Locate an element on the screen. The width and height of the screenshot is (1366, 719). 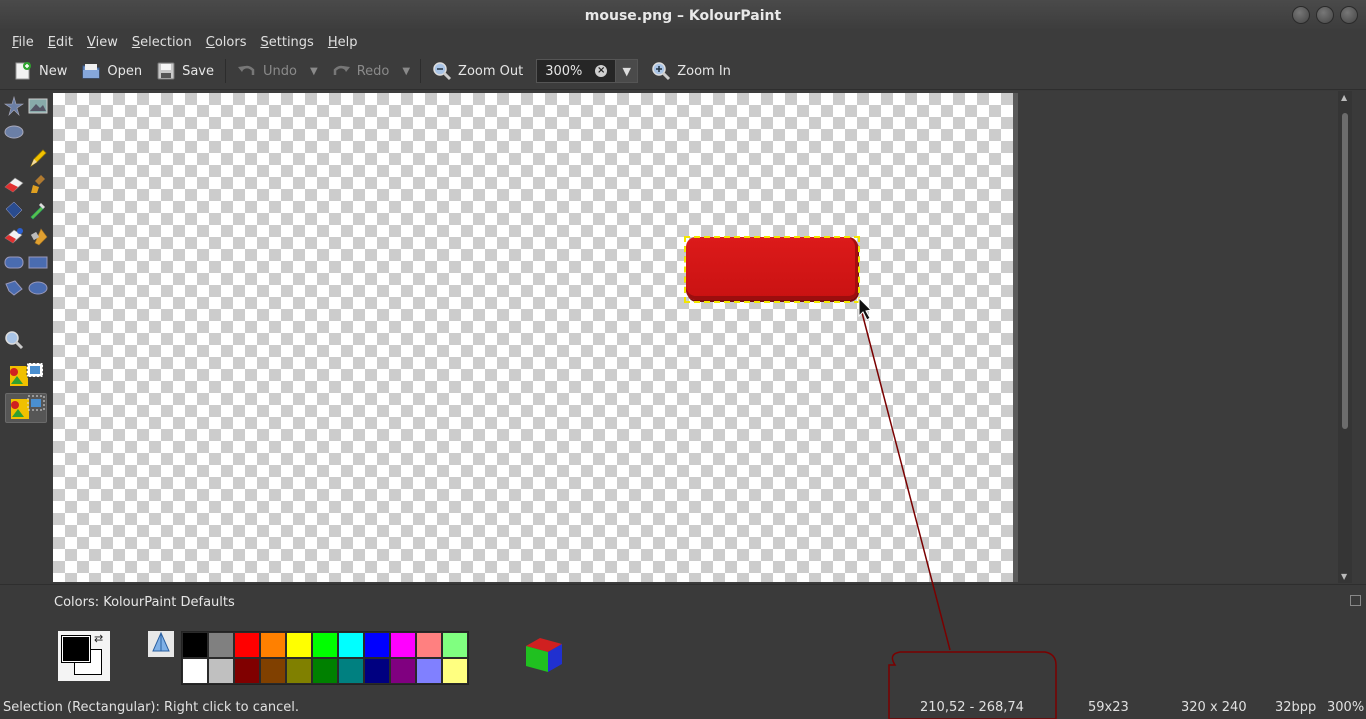
zoom-in-icon is located at coordinates (661, 71).